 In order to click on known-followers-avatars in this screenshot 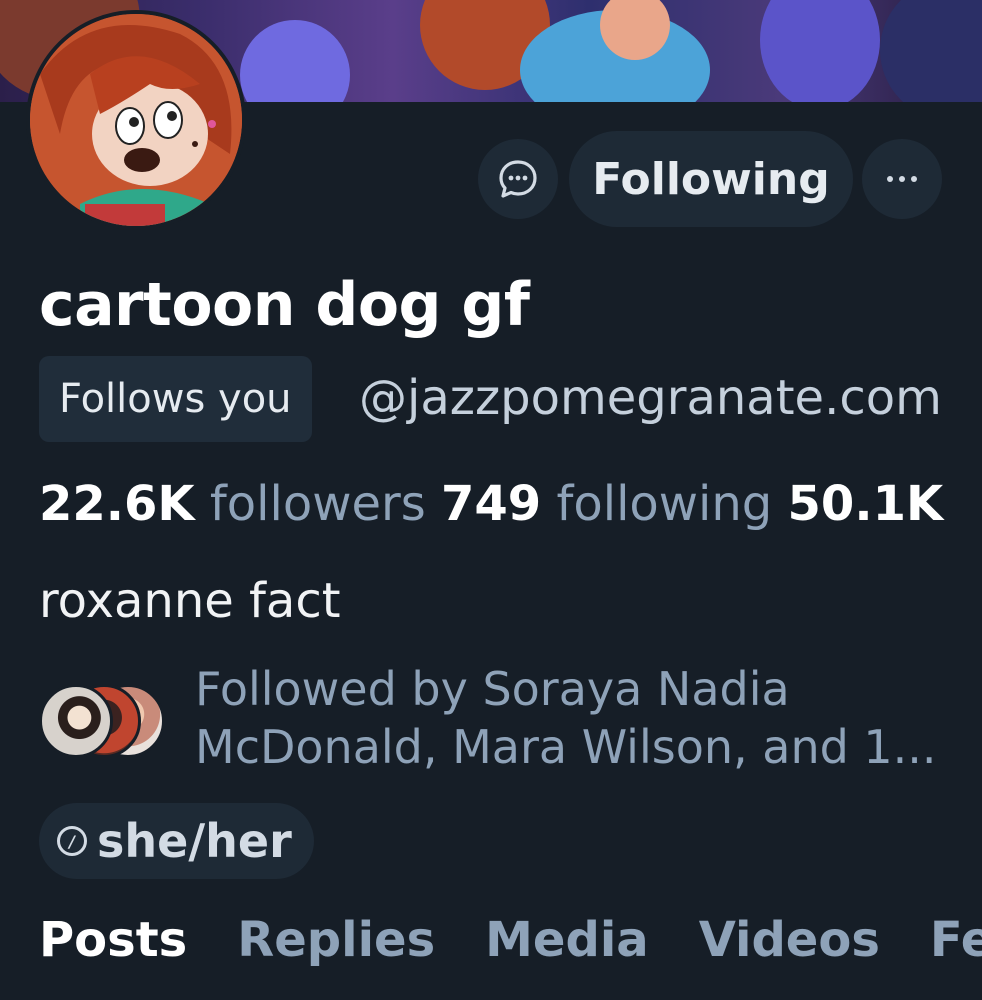, I will do `click(109, 724)`.